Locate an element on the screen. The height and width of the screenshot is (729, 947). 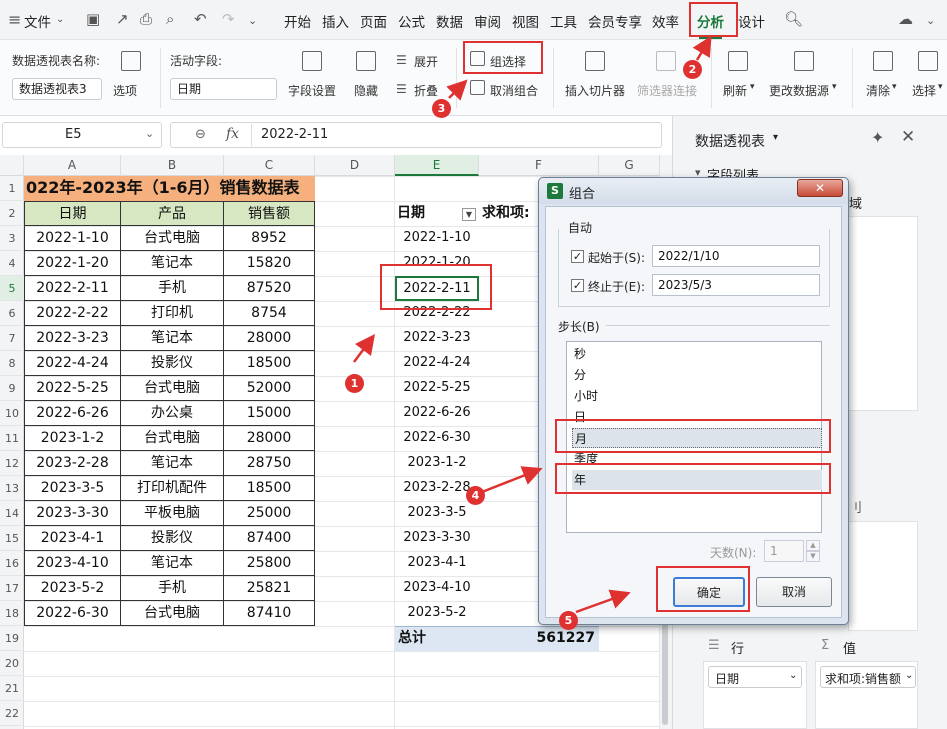
annotation-badge-4: 4 is located at coordinates (475, 495).